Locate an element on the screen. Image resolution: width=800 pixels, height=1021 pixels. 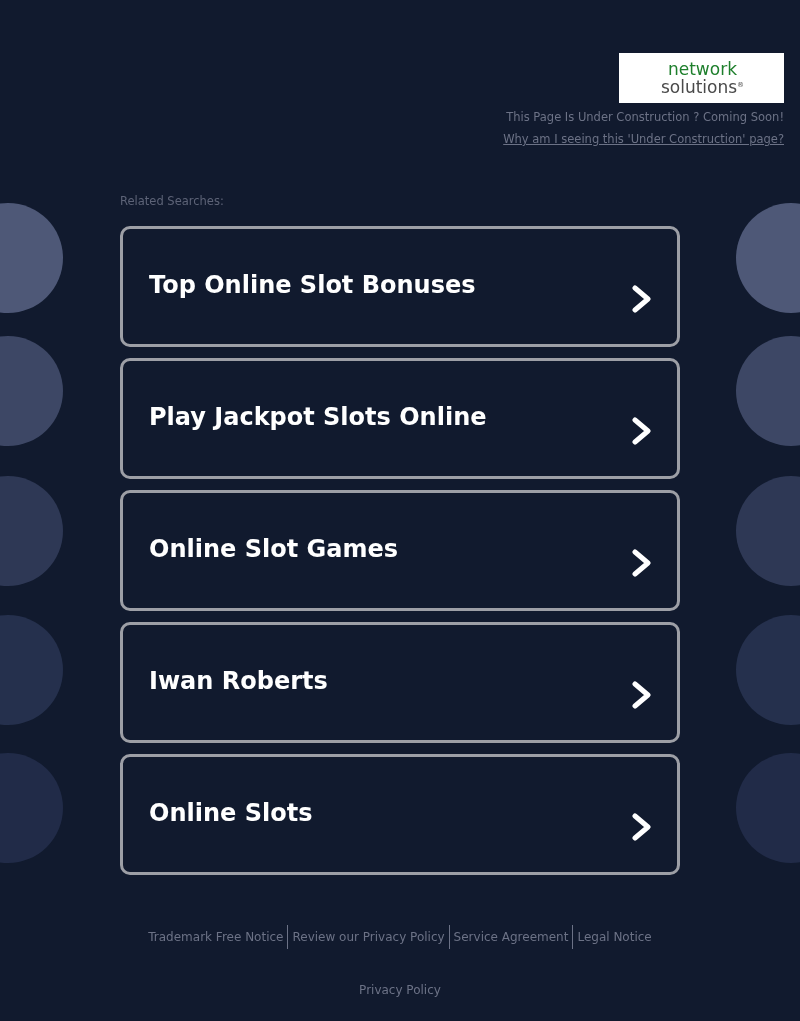
construction-notice: This Page Is Under Construction ? Coming Soon! is located at coordinates (645, 117).